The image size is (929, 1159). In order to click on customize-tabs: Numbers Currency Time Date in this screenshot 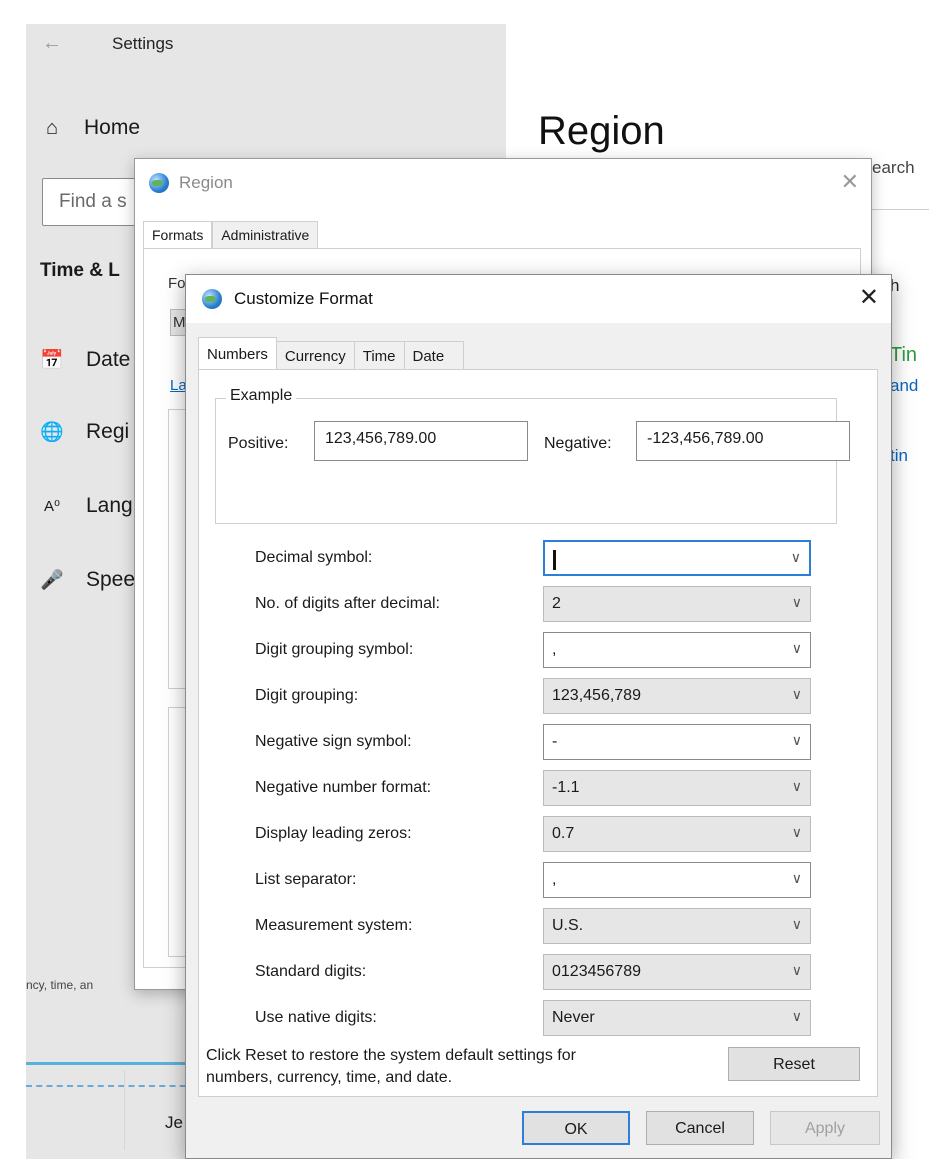, I will do `click(331, 354)`.